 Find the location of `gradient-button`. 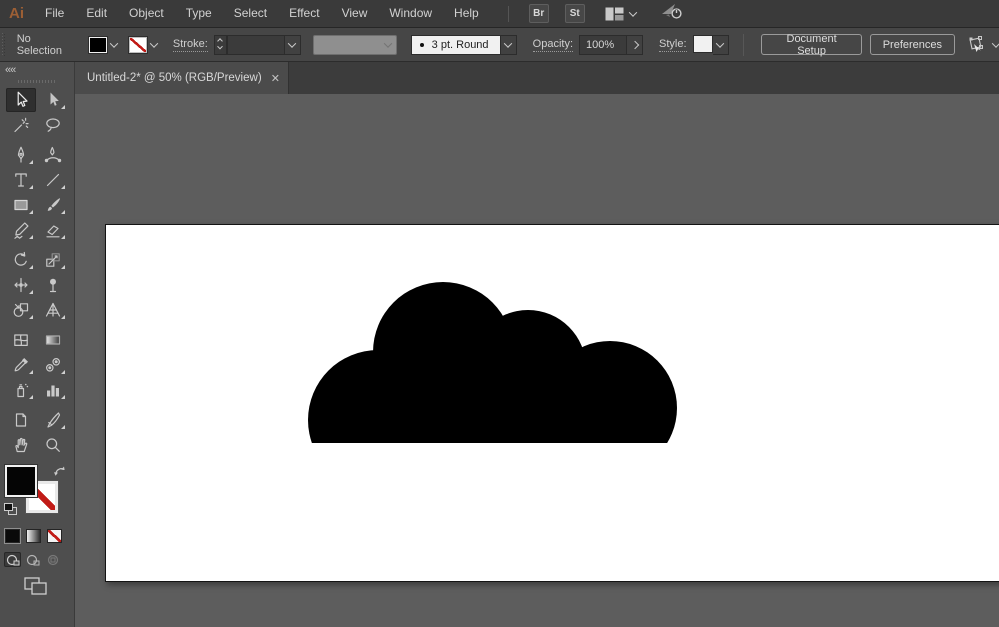

gradient-button is located at coordinates (33, 536).